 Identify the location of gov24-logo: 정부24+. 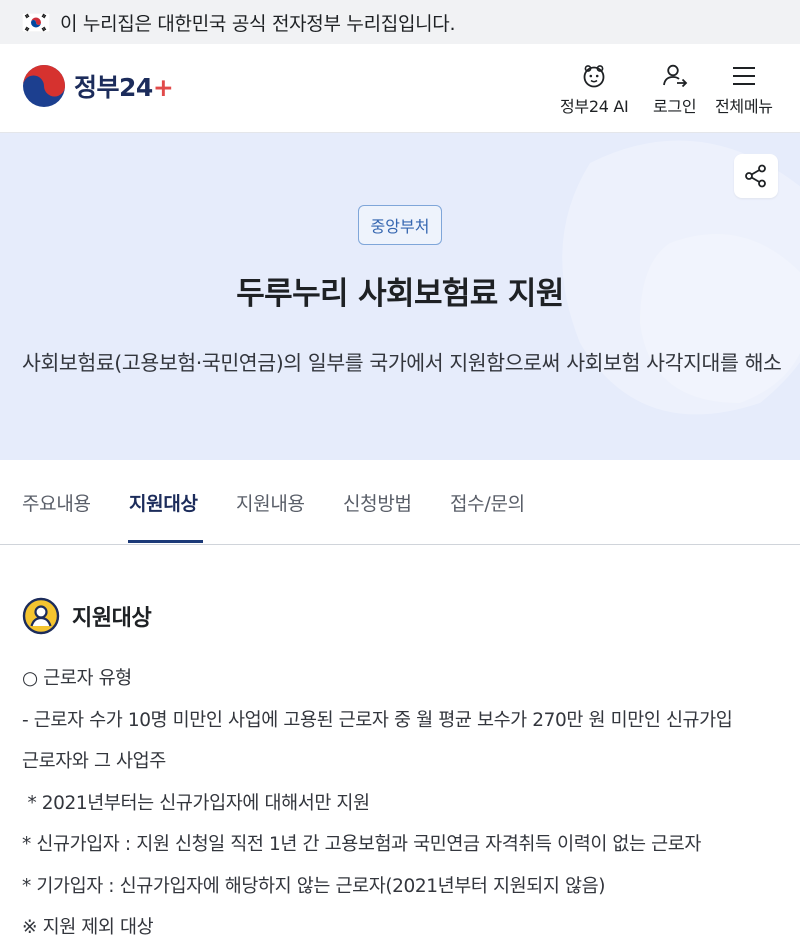
(98, 86).